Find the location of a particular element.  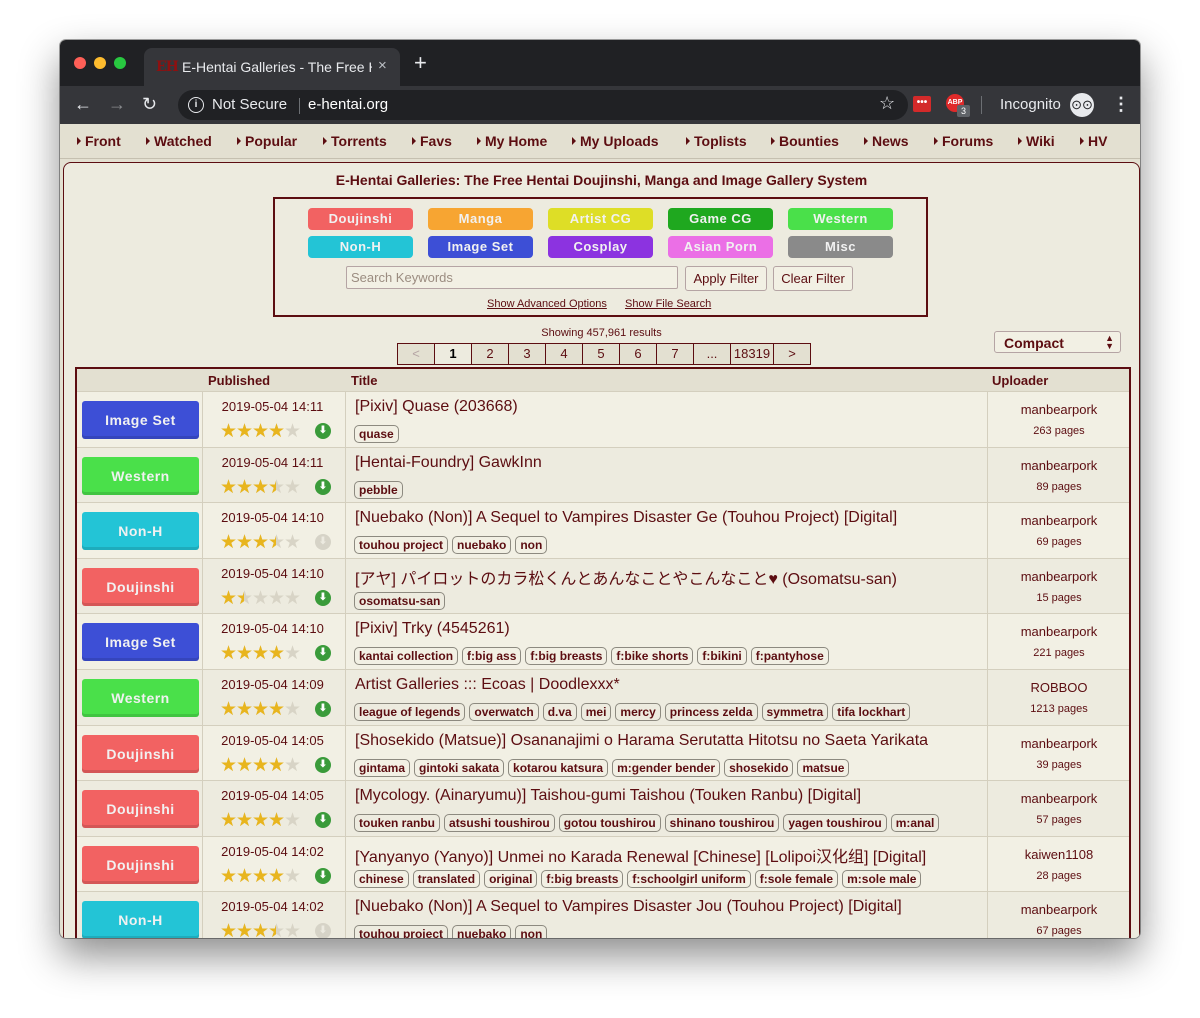

gallery-tag: m:sole male is located at coordinates (882, 878).